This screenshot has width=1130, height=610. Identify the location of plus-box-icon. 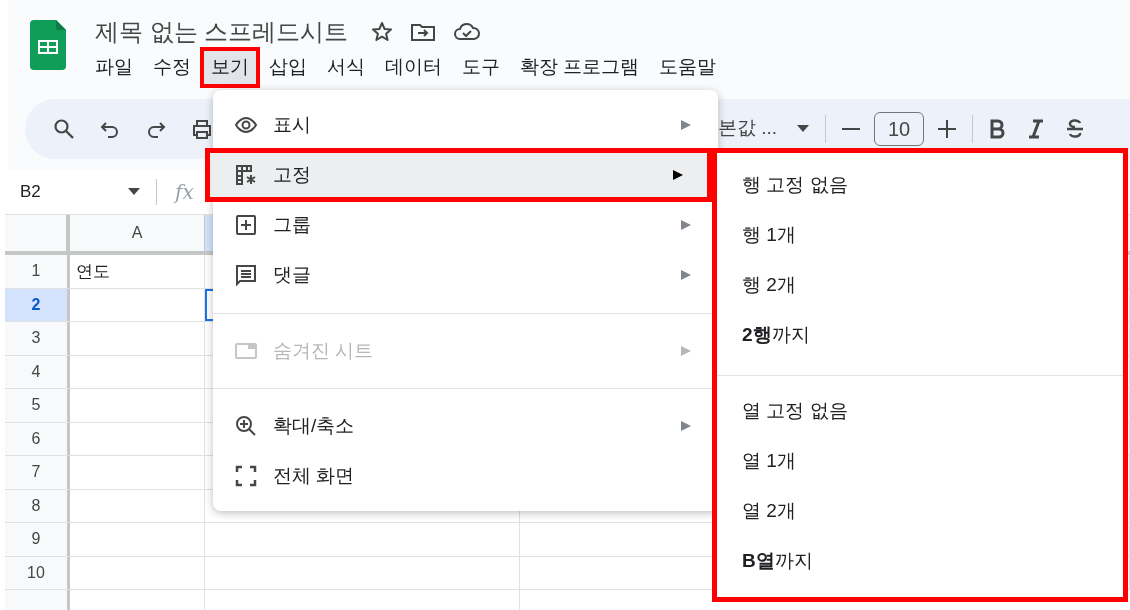
(246, 225).